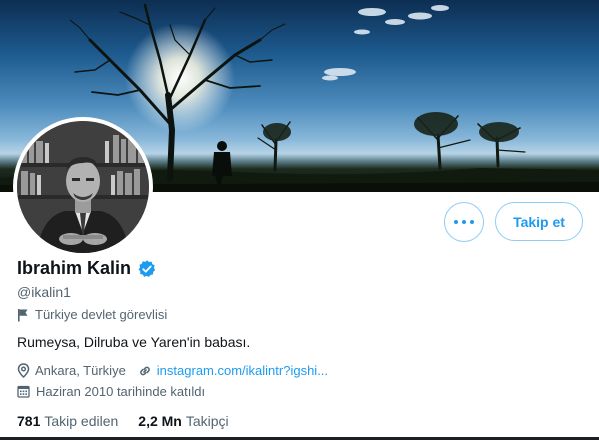  What do you see at coordinates (133, 421) in the screenshot?
I see `follow-stats: 781 Takip edilen 2,2 Mn Takipçi` at bounding box center [133, 421].